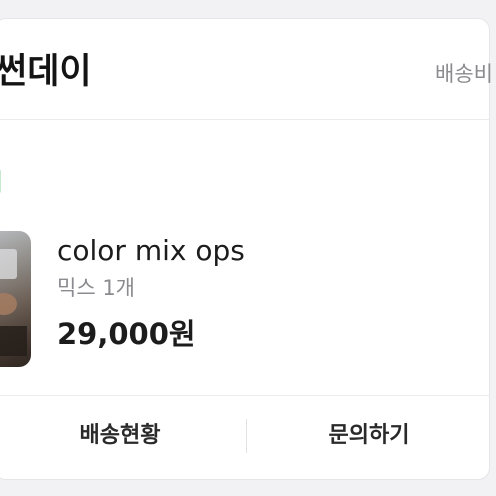  What do you see at coordinates (126, 334) in the screenshot?
I see `product-price: 29,000원` at bounding box center [126, 334].